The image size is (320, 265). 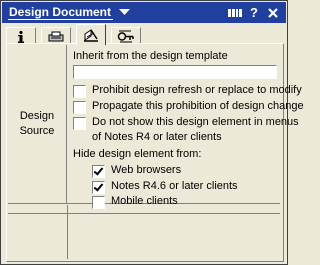 I want to click on propagate-prohibition-checkbox, so click(x=79, y=107).